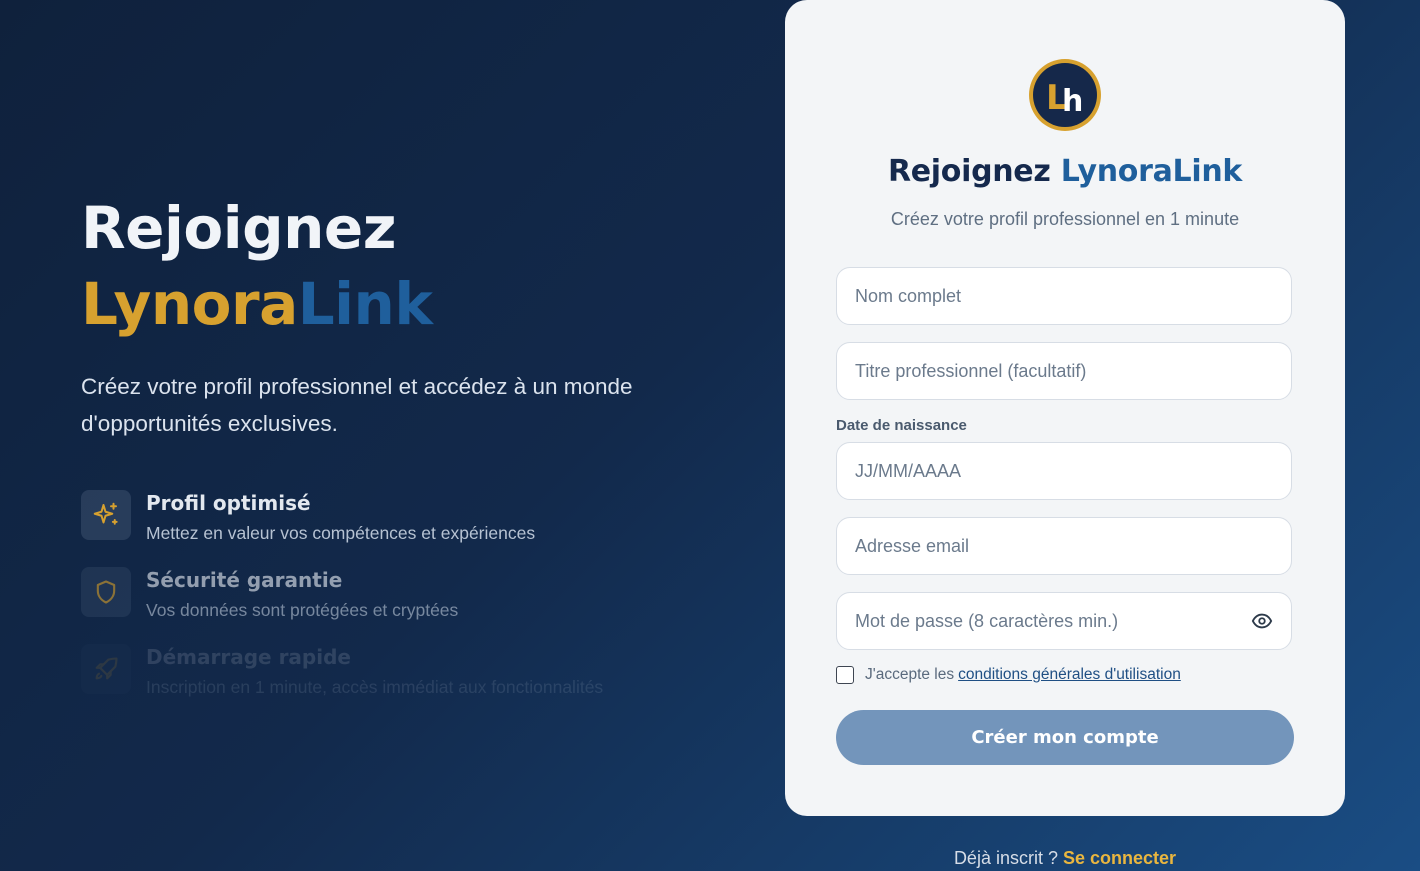 The height and width of the screenshot is (871, 1420). What do you see at coordinates (1119, 858) in the screenshot?
I see `login-link: Se connecter` at bounding box center [1119, 858].